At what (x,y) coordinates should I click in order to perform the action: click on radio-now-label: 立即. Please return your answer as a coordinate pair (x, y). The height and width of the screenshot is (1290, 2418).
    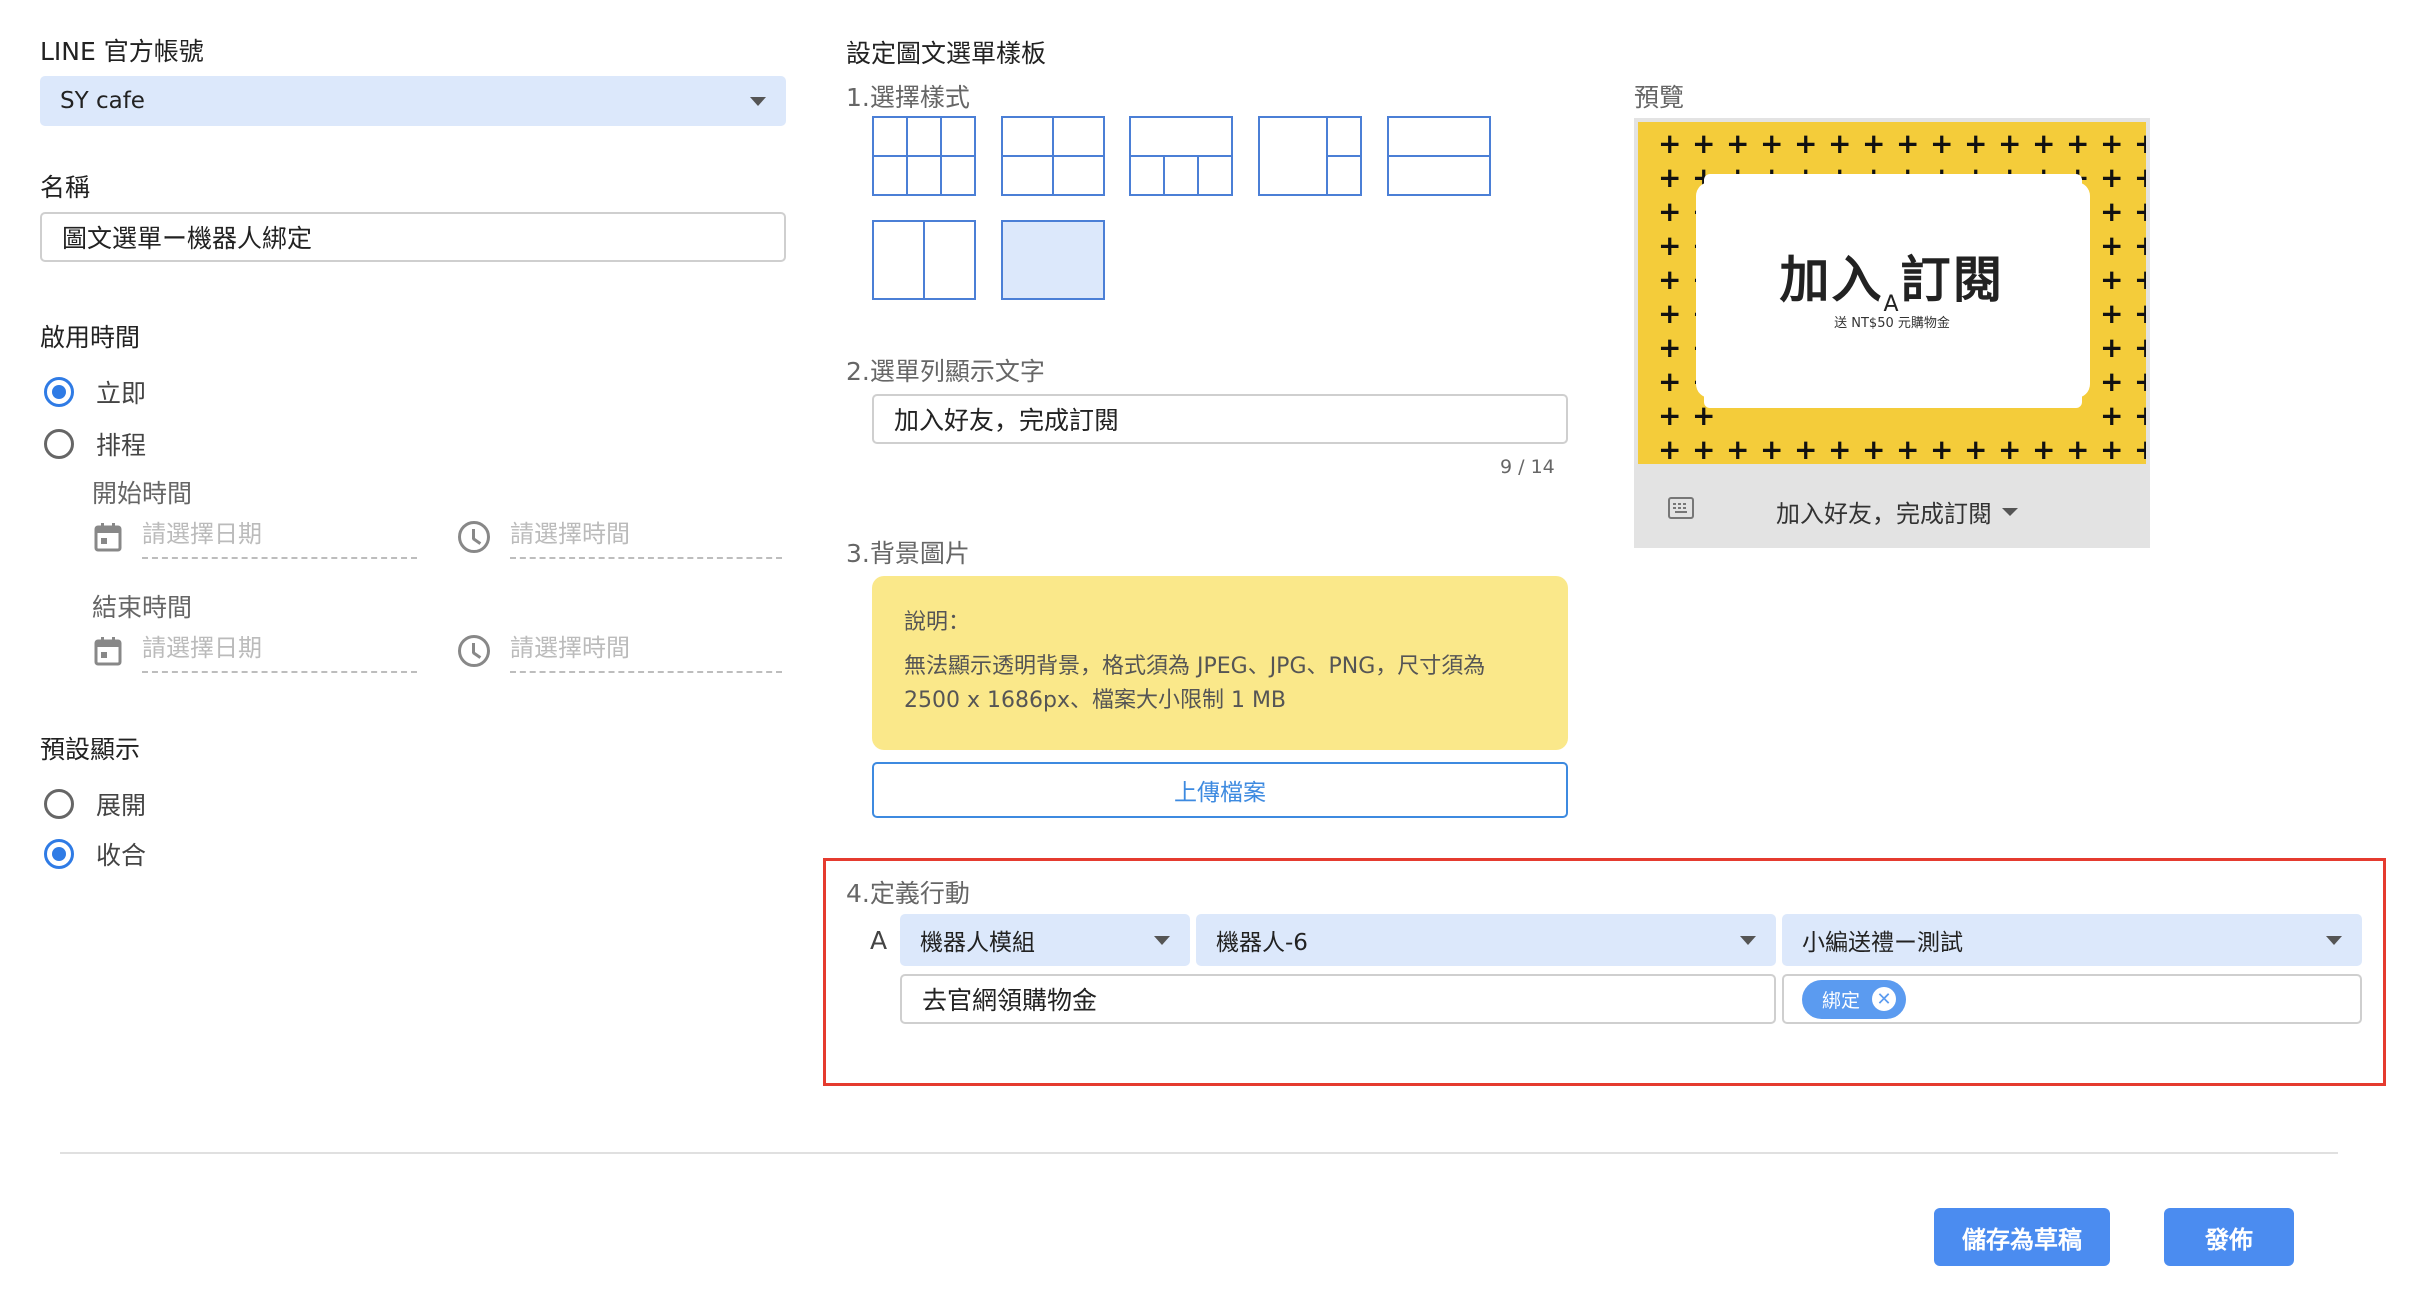
    Looking at the image, I should click on (121, 393).